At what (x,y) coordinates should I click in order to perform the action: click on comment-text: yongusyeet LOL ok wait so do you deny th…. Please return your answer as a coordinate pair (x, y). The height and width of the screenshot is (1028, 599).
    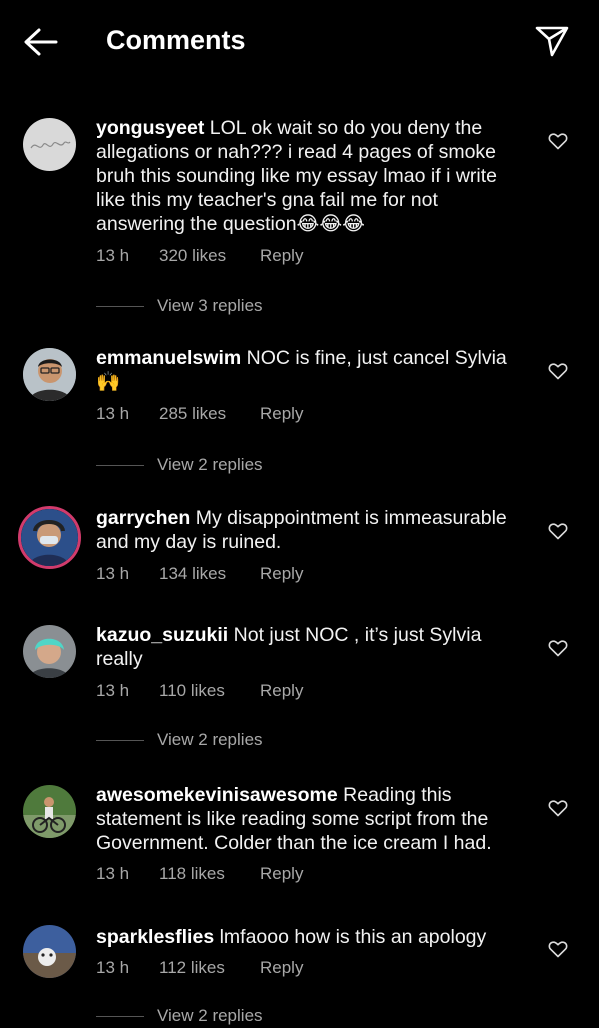
    Looking at the image, I should click on (311, 176).